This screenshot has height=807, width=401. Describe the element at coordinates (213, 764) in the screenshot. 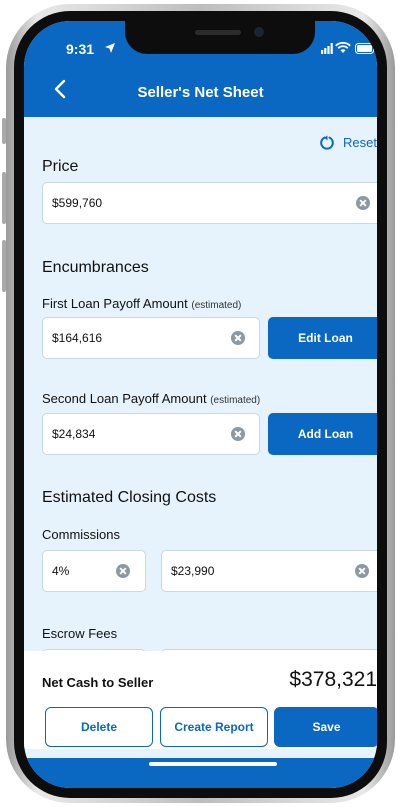

I see `home-indicator` at that location.